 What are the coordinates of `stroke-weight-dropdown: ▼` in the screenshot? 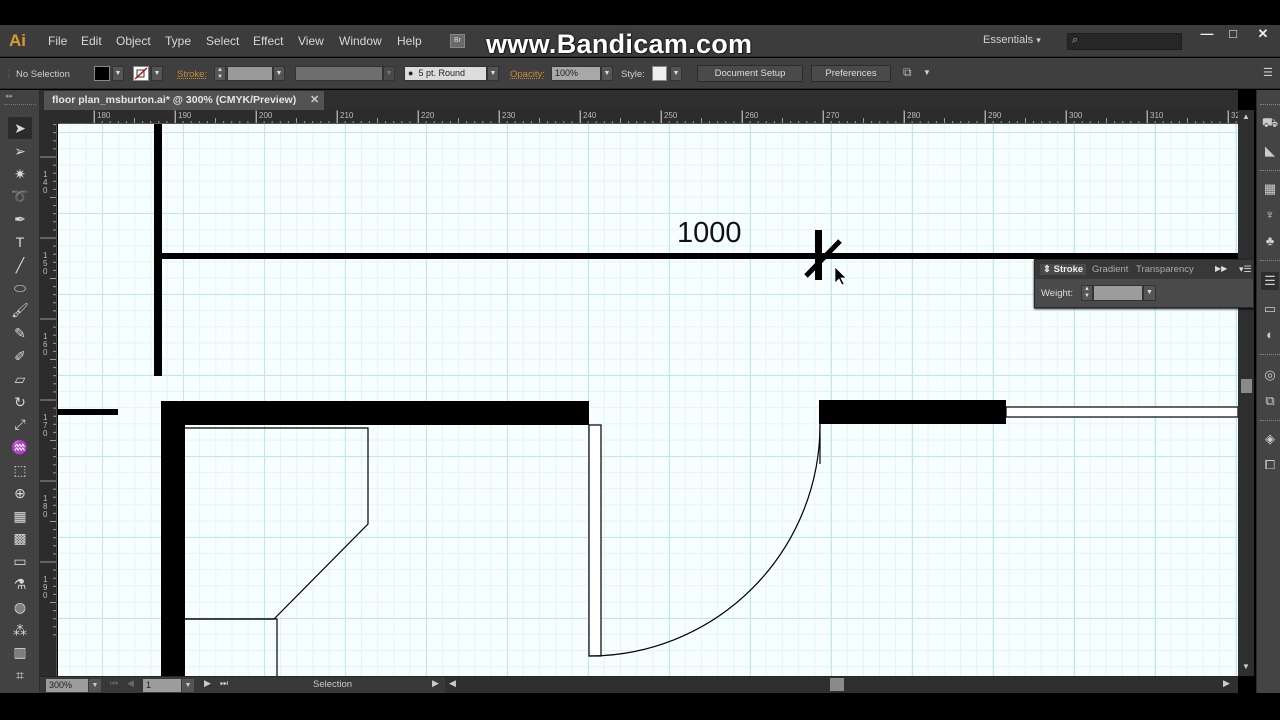 It's located at (279, 73).